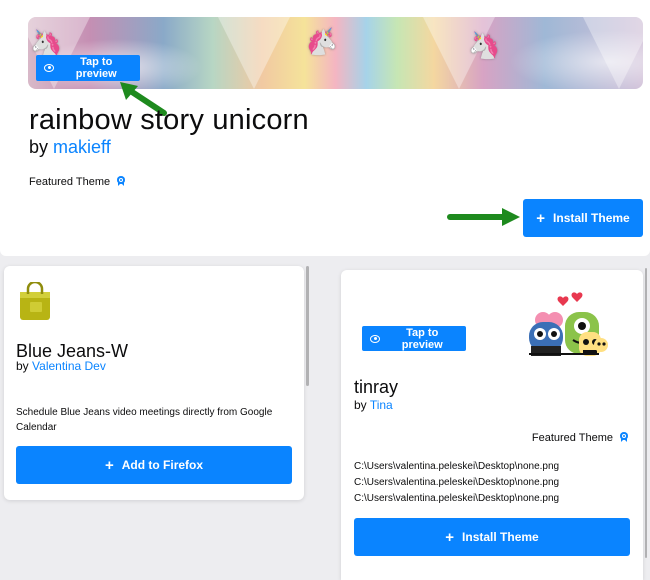 Image resolution: width=650 pixels, height=580 pixels. What do you see at coordinates (82, 147) in the screenshot?
I see `author-link: makieff` at bounding box center [82, 147].